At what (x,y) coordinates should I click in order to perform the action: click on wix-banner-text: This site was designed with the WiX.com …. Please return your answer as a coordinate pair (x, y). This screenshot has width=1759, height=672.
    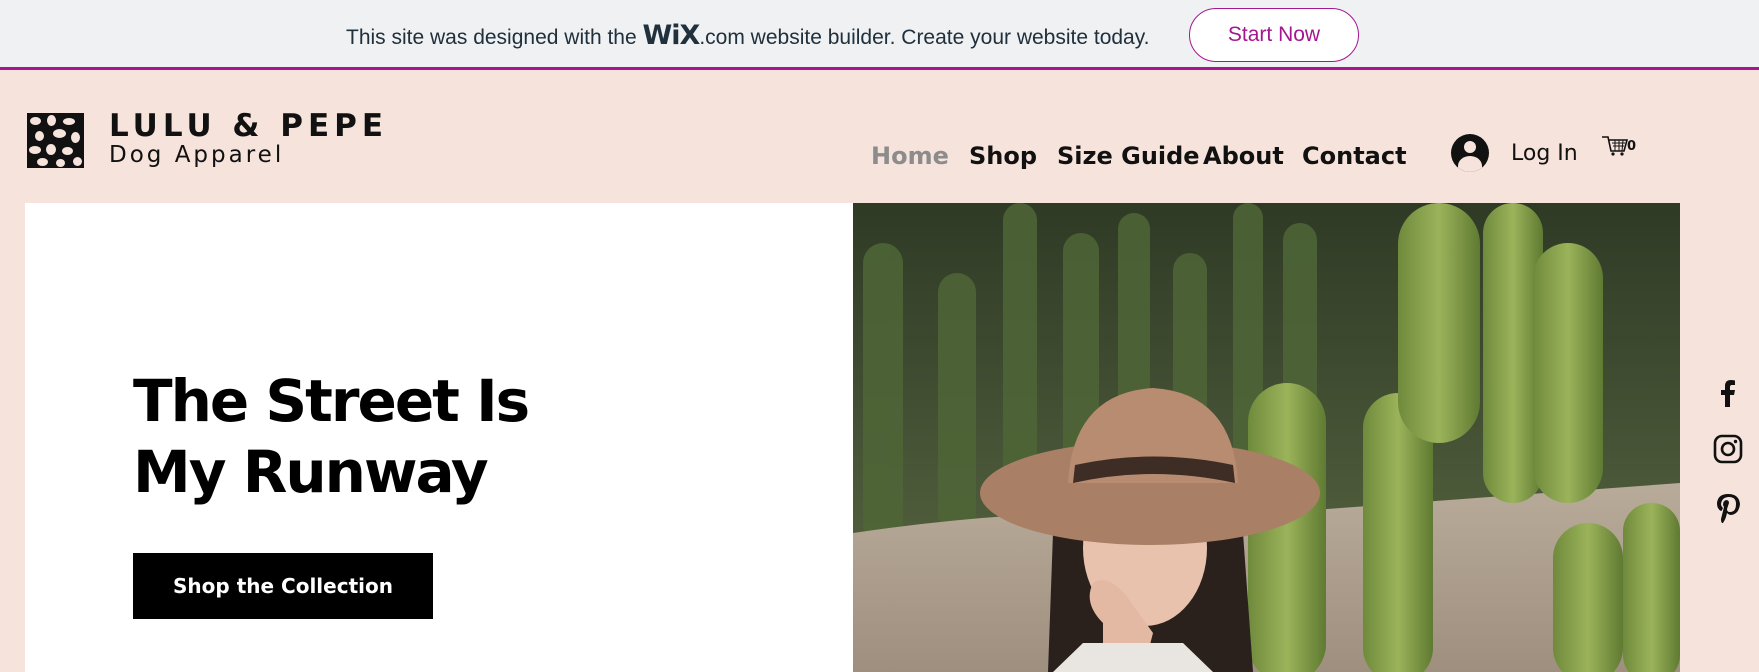
    Looking at the image, I should click on (748, 35).